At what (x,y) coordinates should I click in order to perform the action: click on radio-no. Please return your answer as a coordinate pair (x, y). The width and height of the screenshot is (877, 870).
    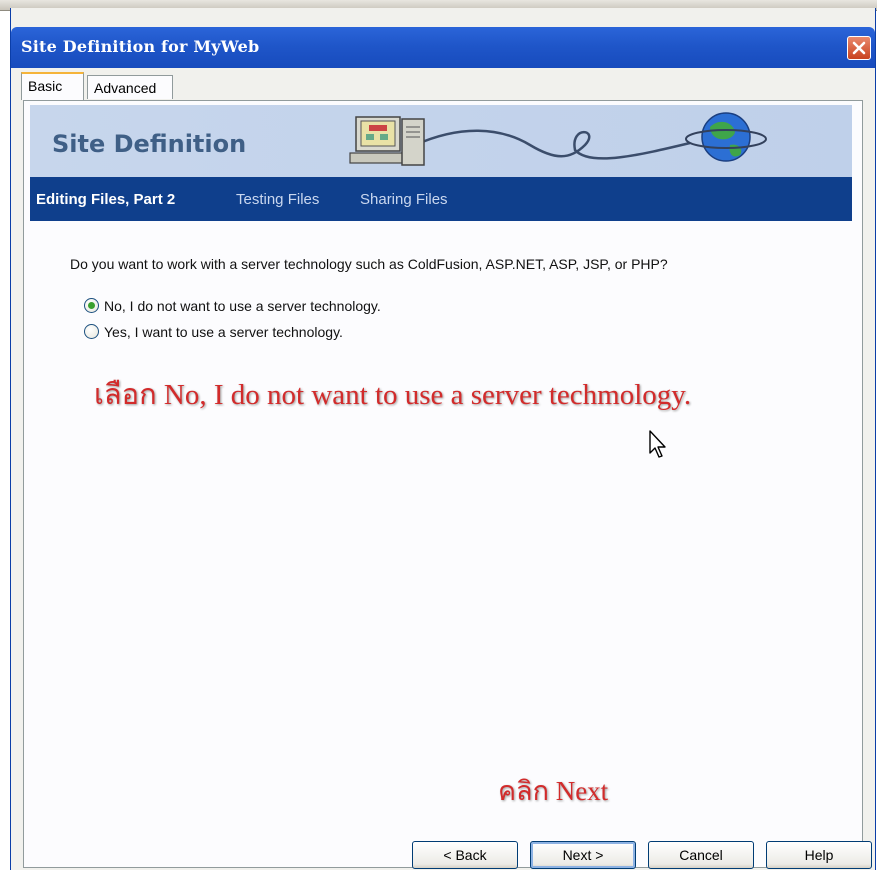
    Looking at the image, I should click on (91, 305).